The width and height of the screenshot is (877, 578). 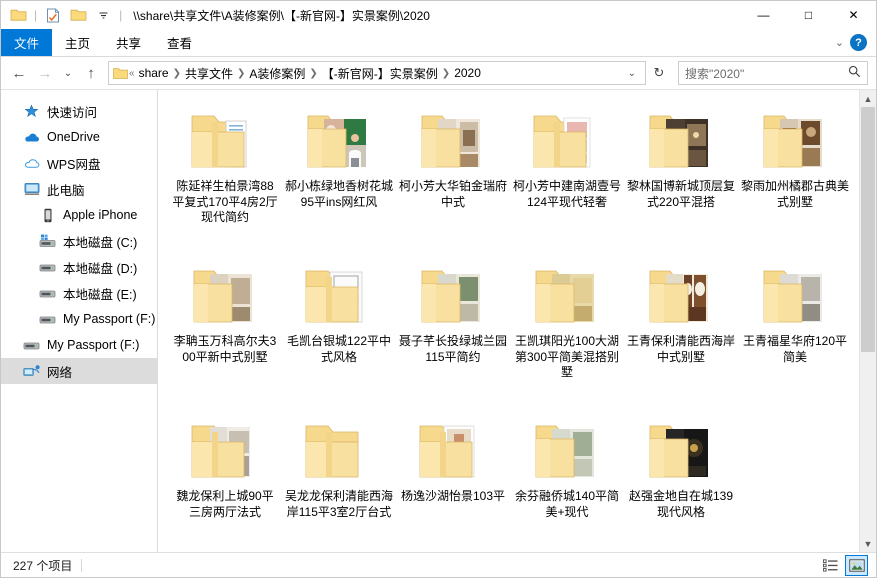 What do you see at coordinates (453, 330) in the screenshot?
I see `file-item: 聂子芊长投绿城兰园115平简约` at bounding box center [453, 330].